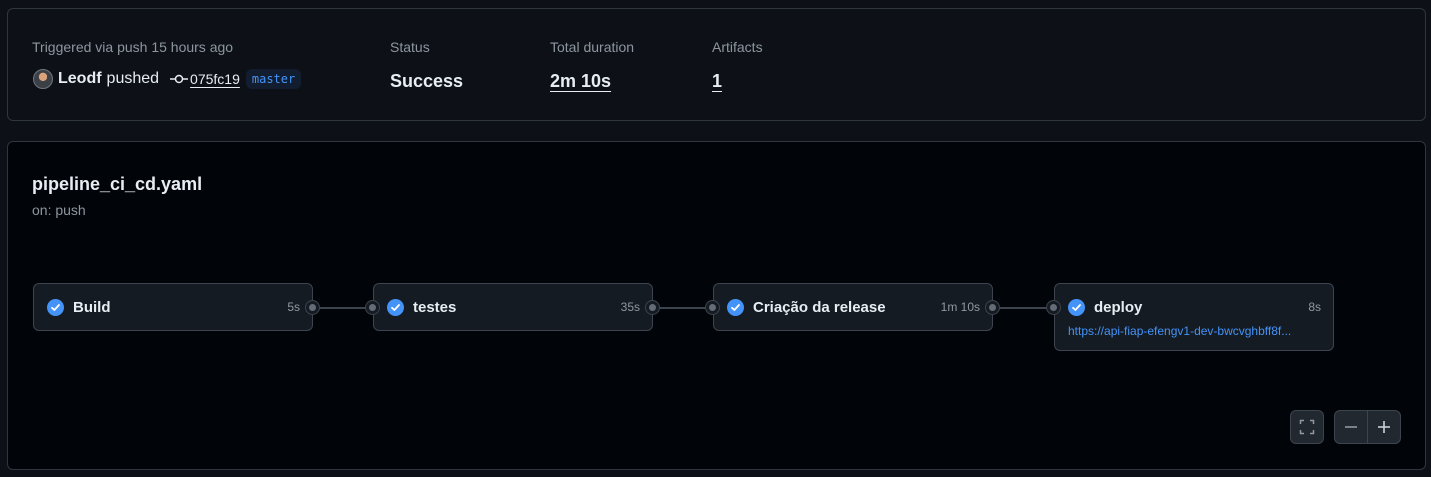 Image resolution: width=1431 pixels, height=477 pixels. Describe the element at coordinates (43, 79) in the screenshot. I see `avatar` at that location.